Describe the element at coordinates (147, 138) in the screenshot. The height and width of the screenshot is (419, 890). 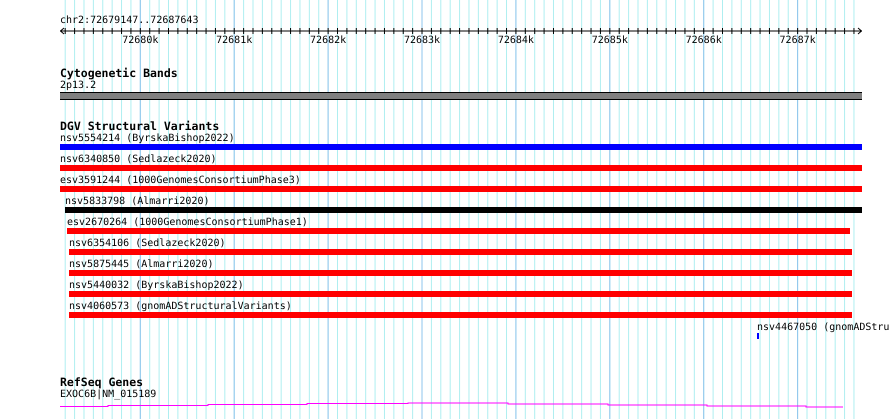
I see `variant-label: nsv5554214 (ByrskaBishop2022)` at that location.